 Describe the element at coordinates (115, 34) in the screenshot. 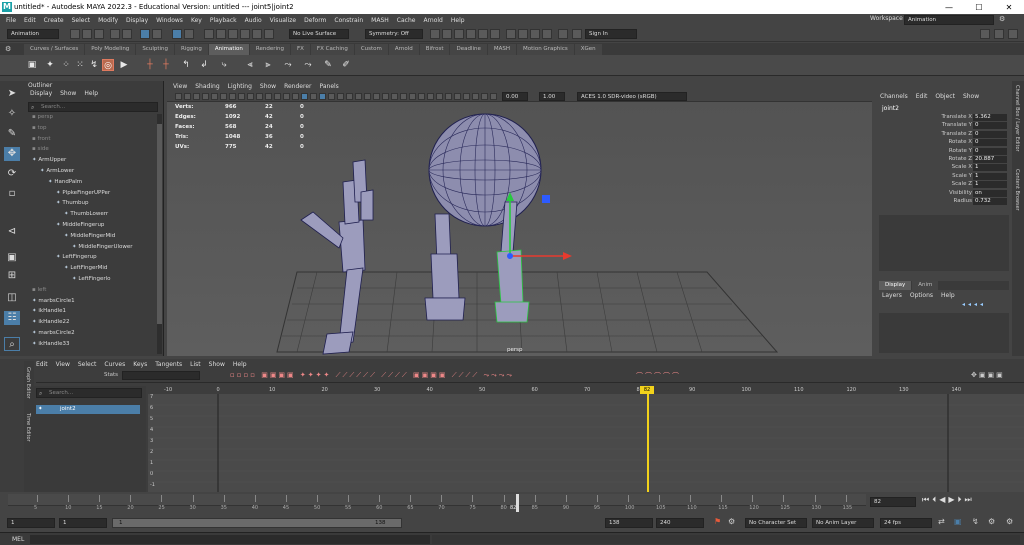

I see `undo-icon` at that location.